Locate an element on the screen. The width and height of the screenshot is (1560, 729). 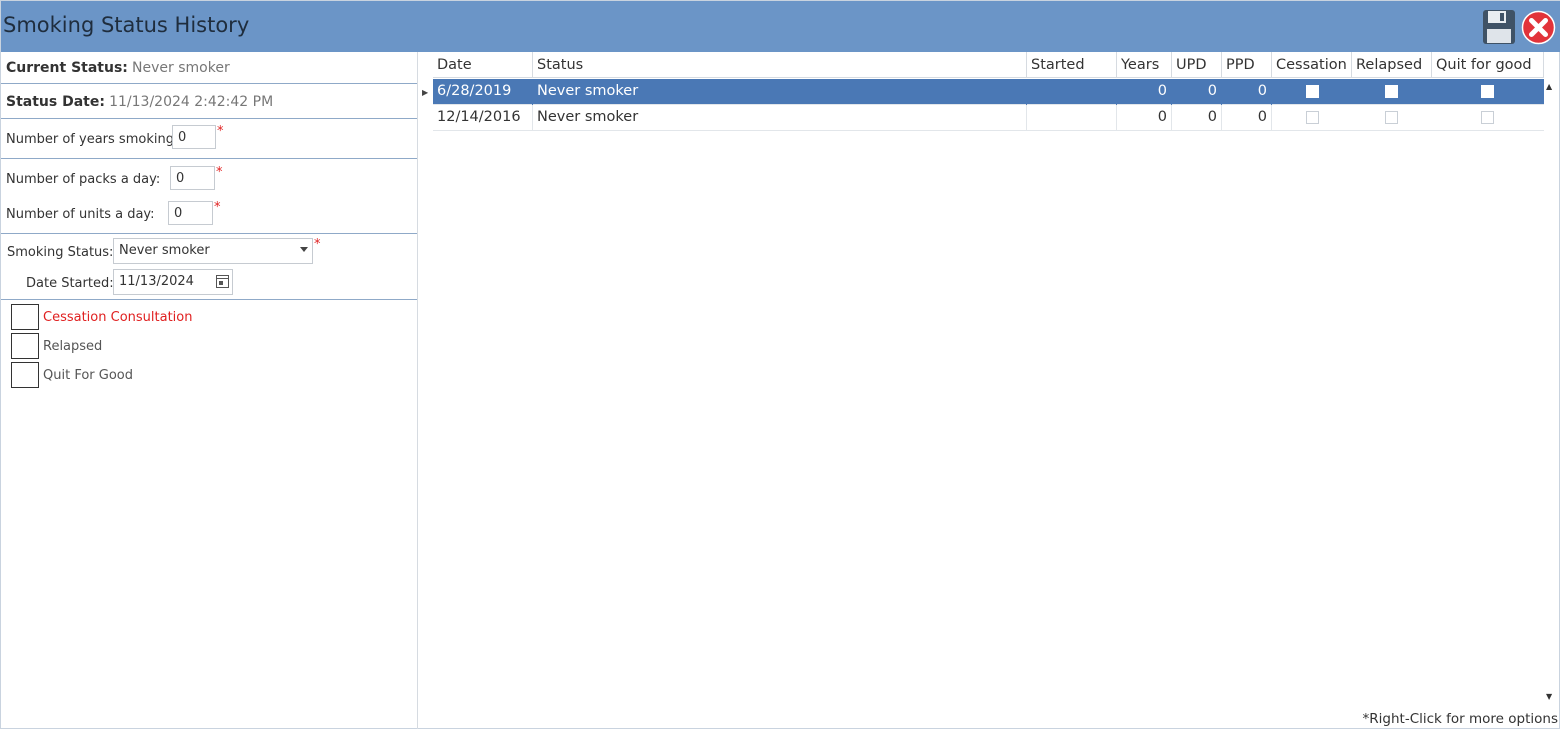
current-status-section: Current Status: Never smoker is located at coordinates (209, 68).